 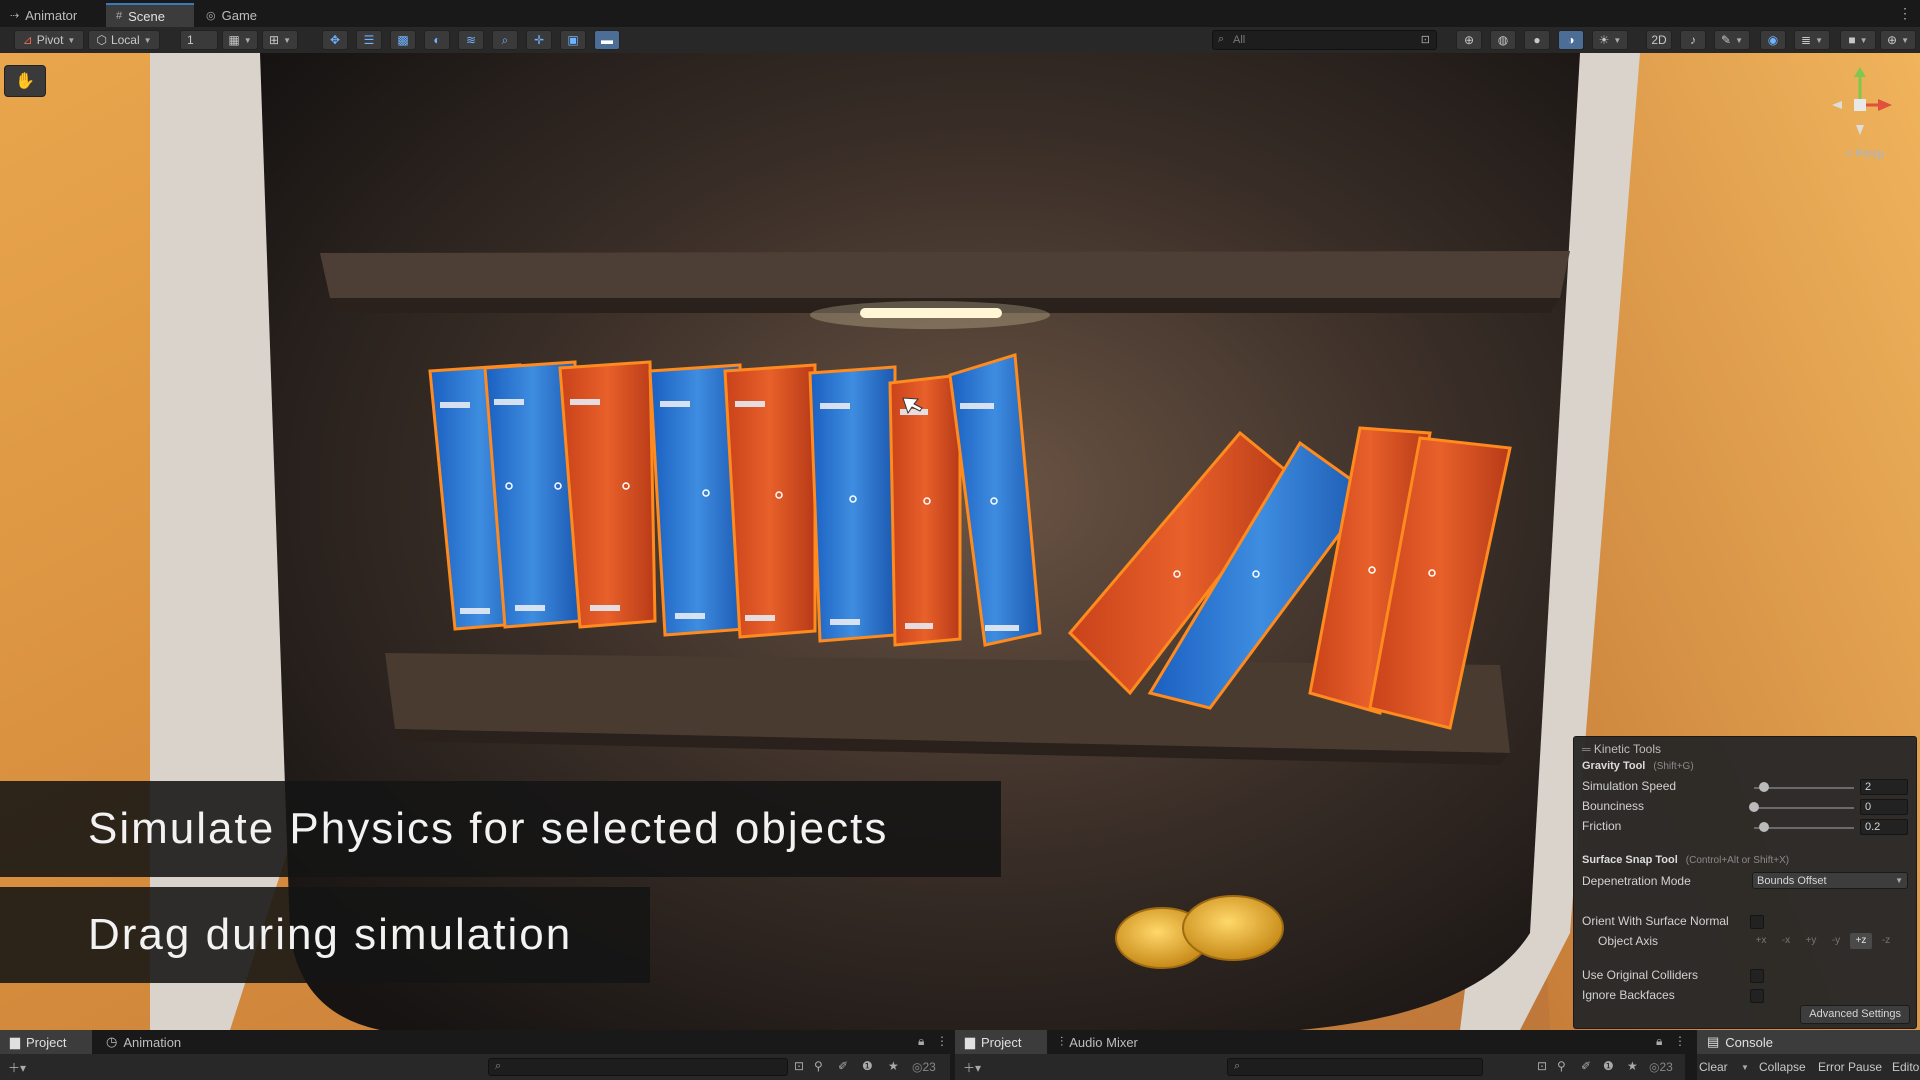 What do you see at coordinates (1713, 1067) in the screenshot?
I see `clear-button: Clear` at bounding box center [1713, 1067].